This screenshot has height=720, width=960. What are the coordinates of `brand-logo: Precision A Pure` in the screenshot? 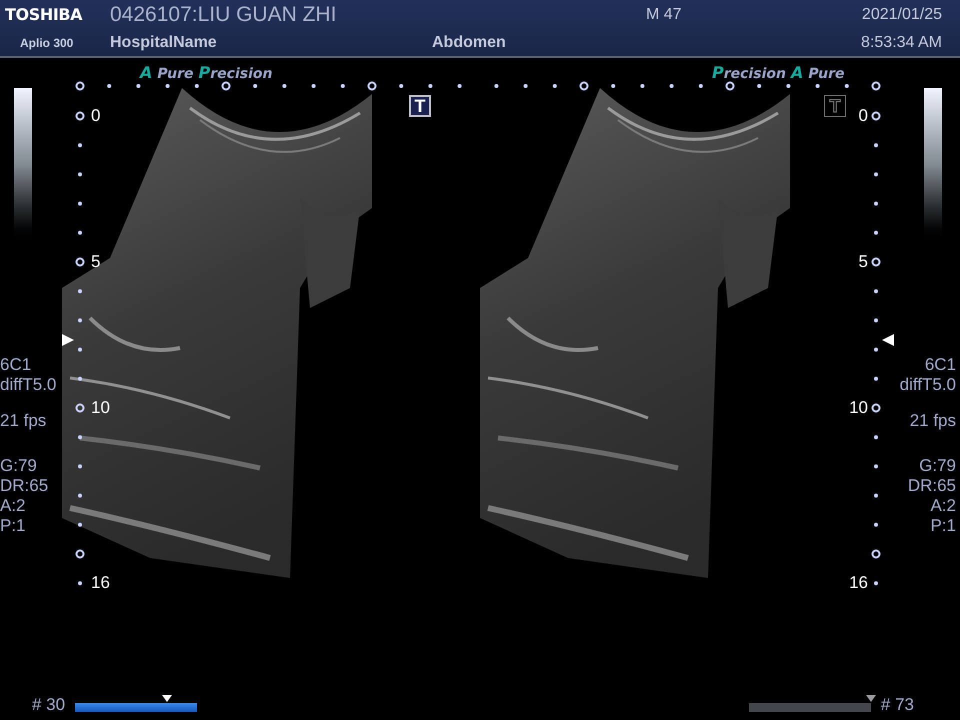 It's located at (778, 73).